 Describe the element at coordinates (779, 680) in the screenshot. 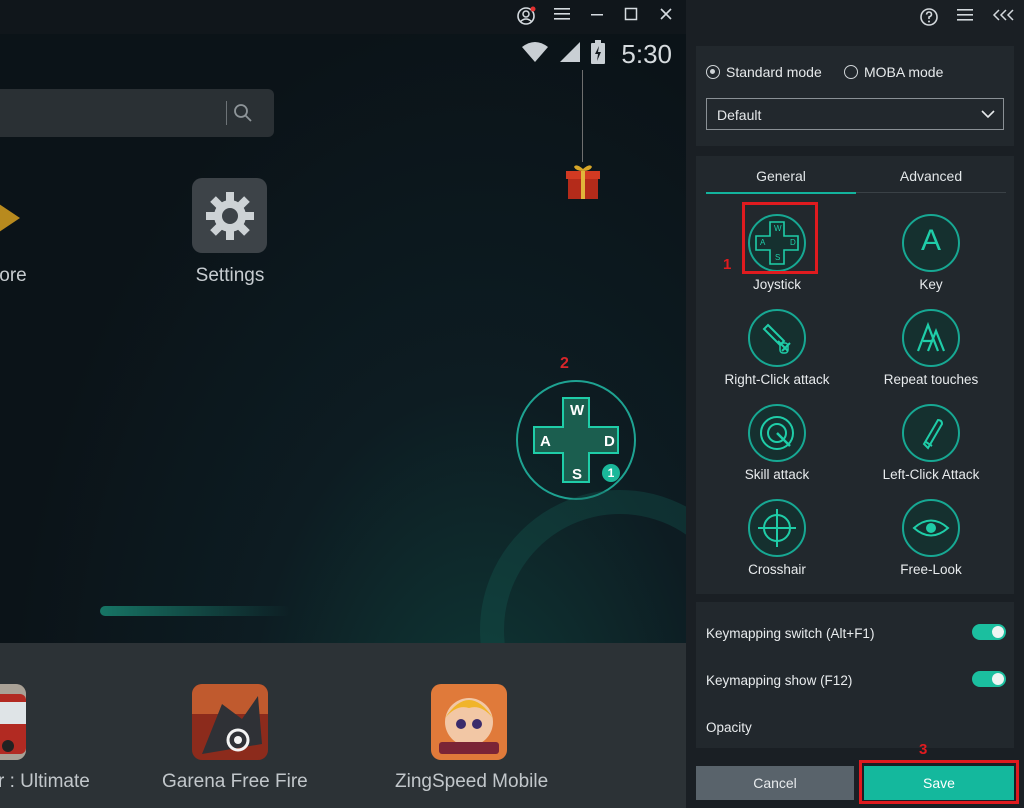

I see `switch-label-show: Keymapping show (F12)` at that location.